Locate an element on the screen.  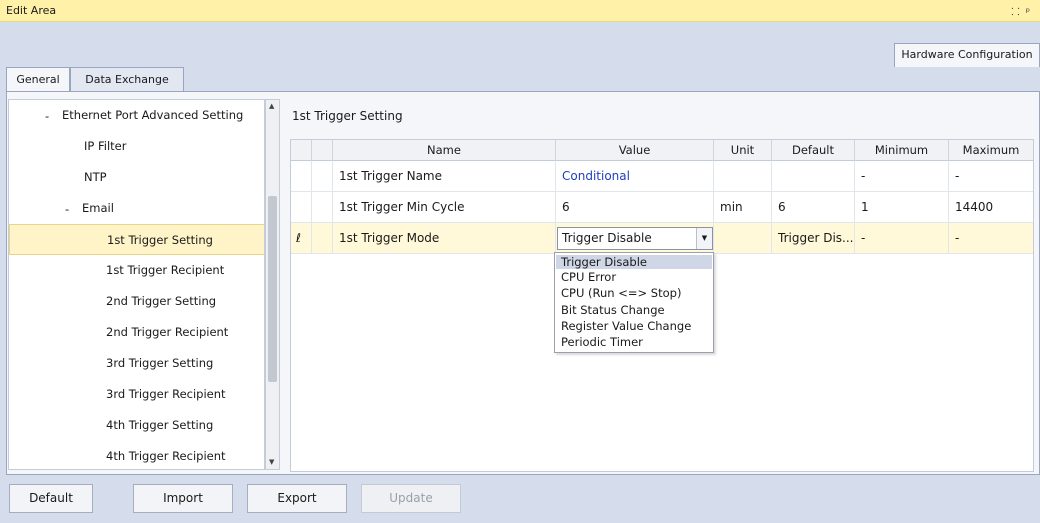
tree-item-2nd-trigger-setting: 2nd Trigger Setting is located at coordinates (136, 301).